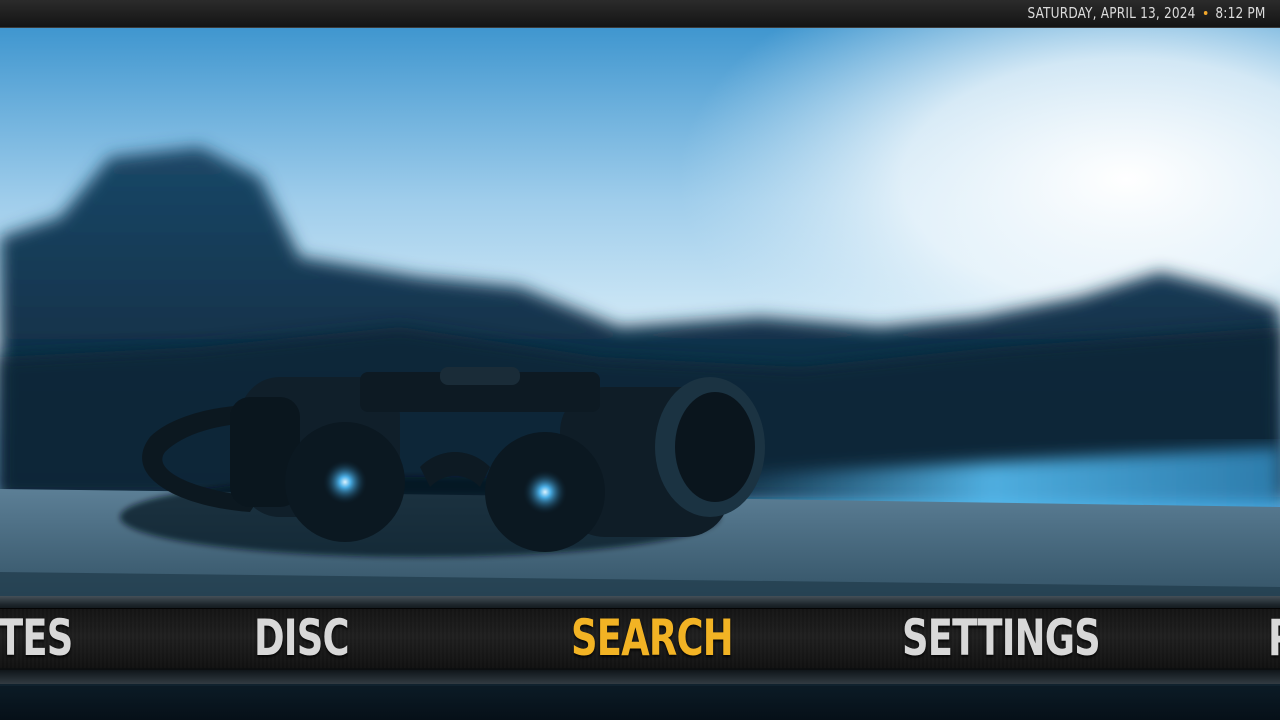  Describe the element at coordinates (640, 14) in the screenshot. I see `top-status-bar: SATURDAY, APRIL 13, 2024 8:12 PM` at that location.